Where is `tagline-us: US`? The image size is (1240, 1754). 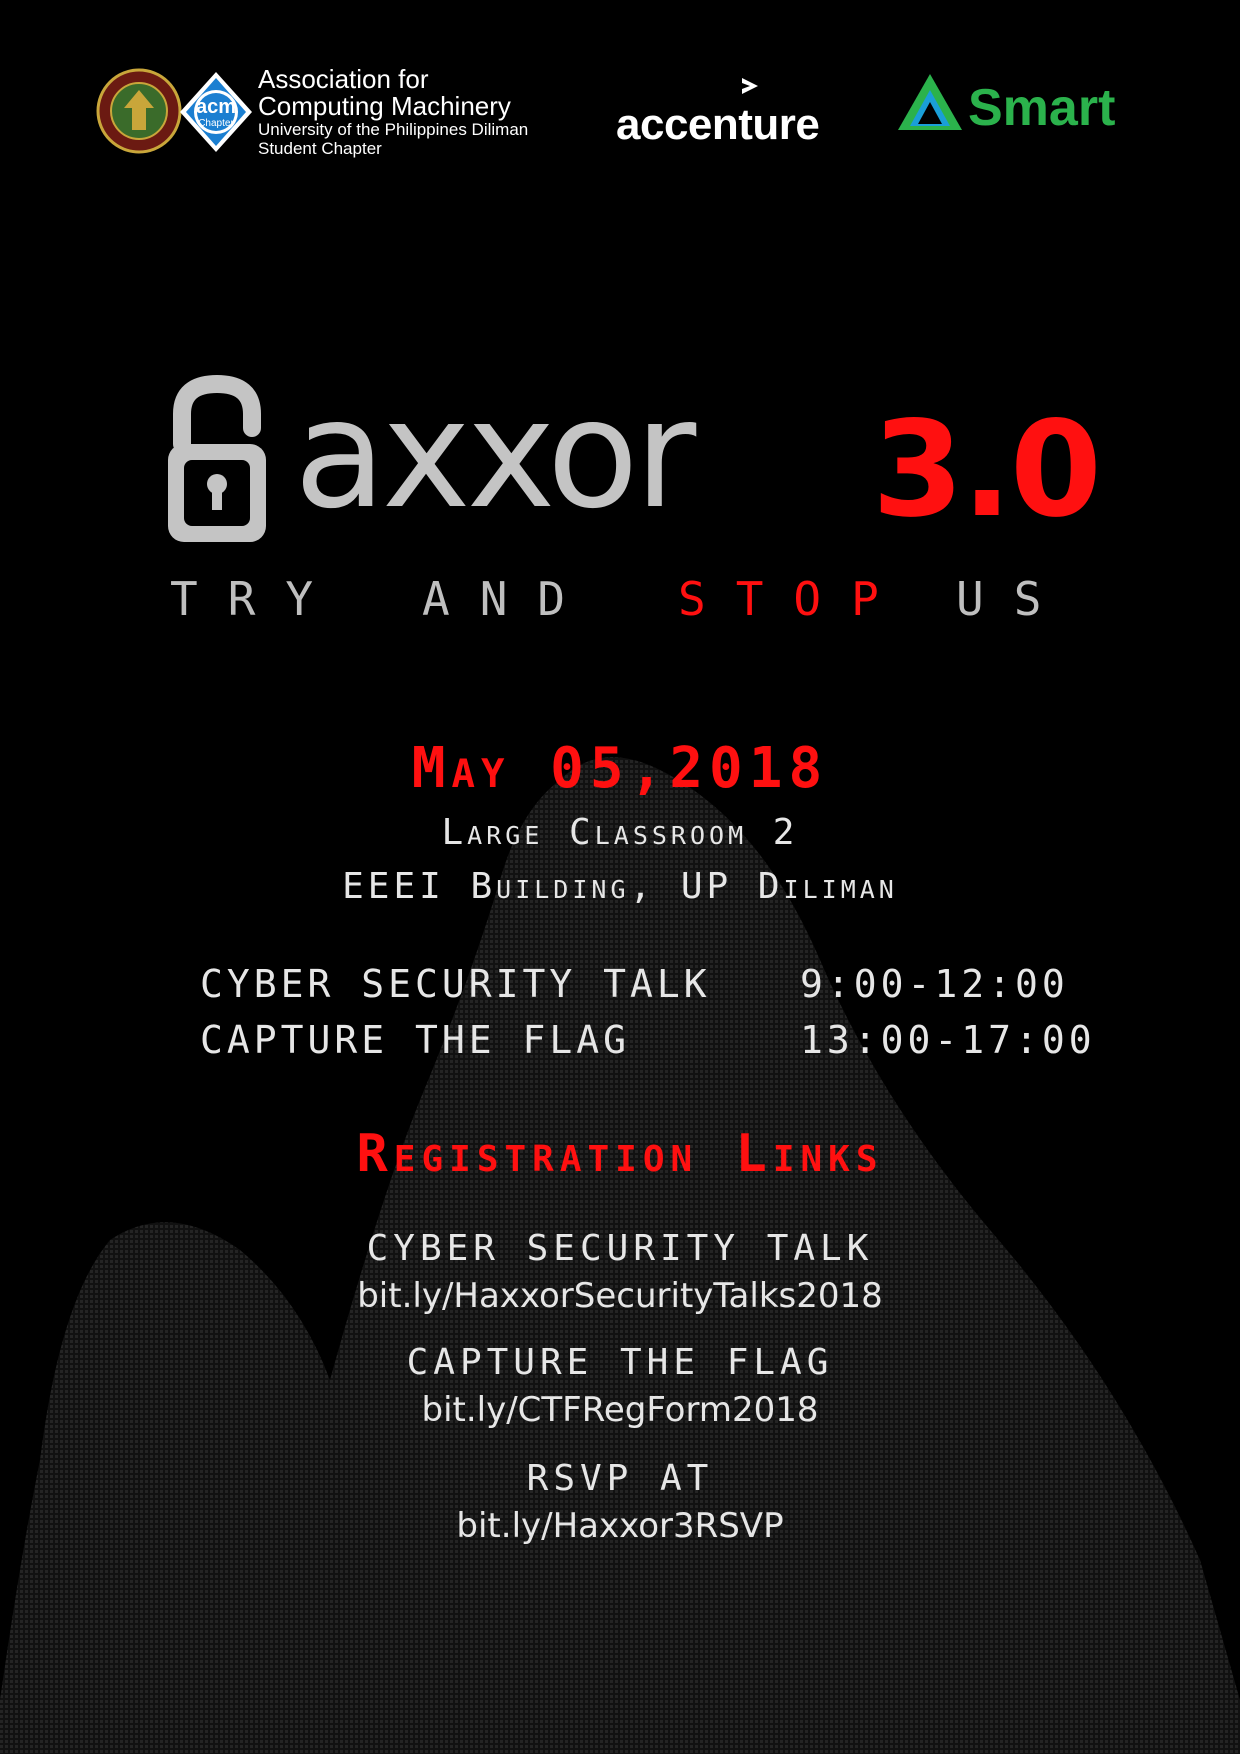 tagline-us: US is located at coordinates (1014, 599).